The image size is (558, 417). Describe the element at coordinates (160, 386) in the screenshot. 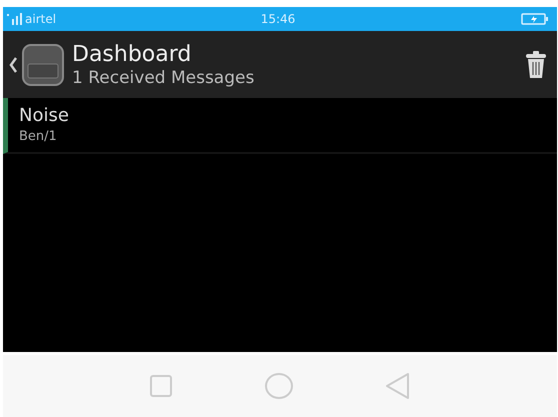

I see `recents-icon` at that location.